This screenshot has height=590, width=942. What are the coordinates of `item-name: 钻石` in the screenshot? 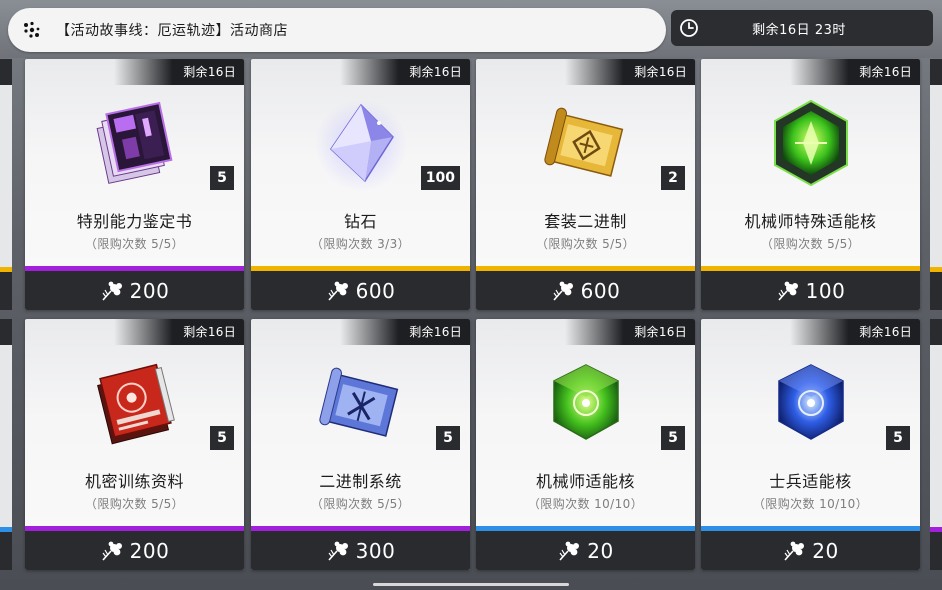 It's located at (360, 221).